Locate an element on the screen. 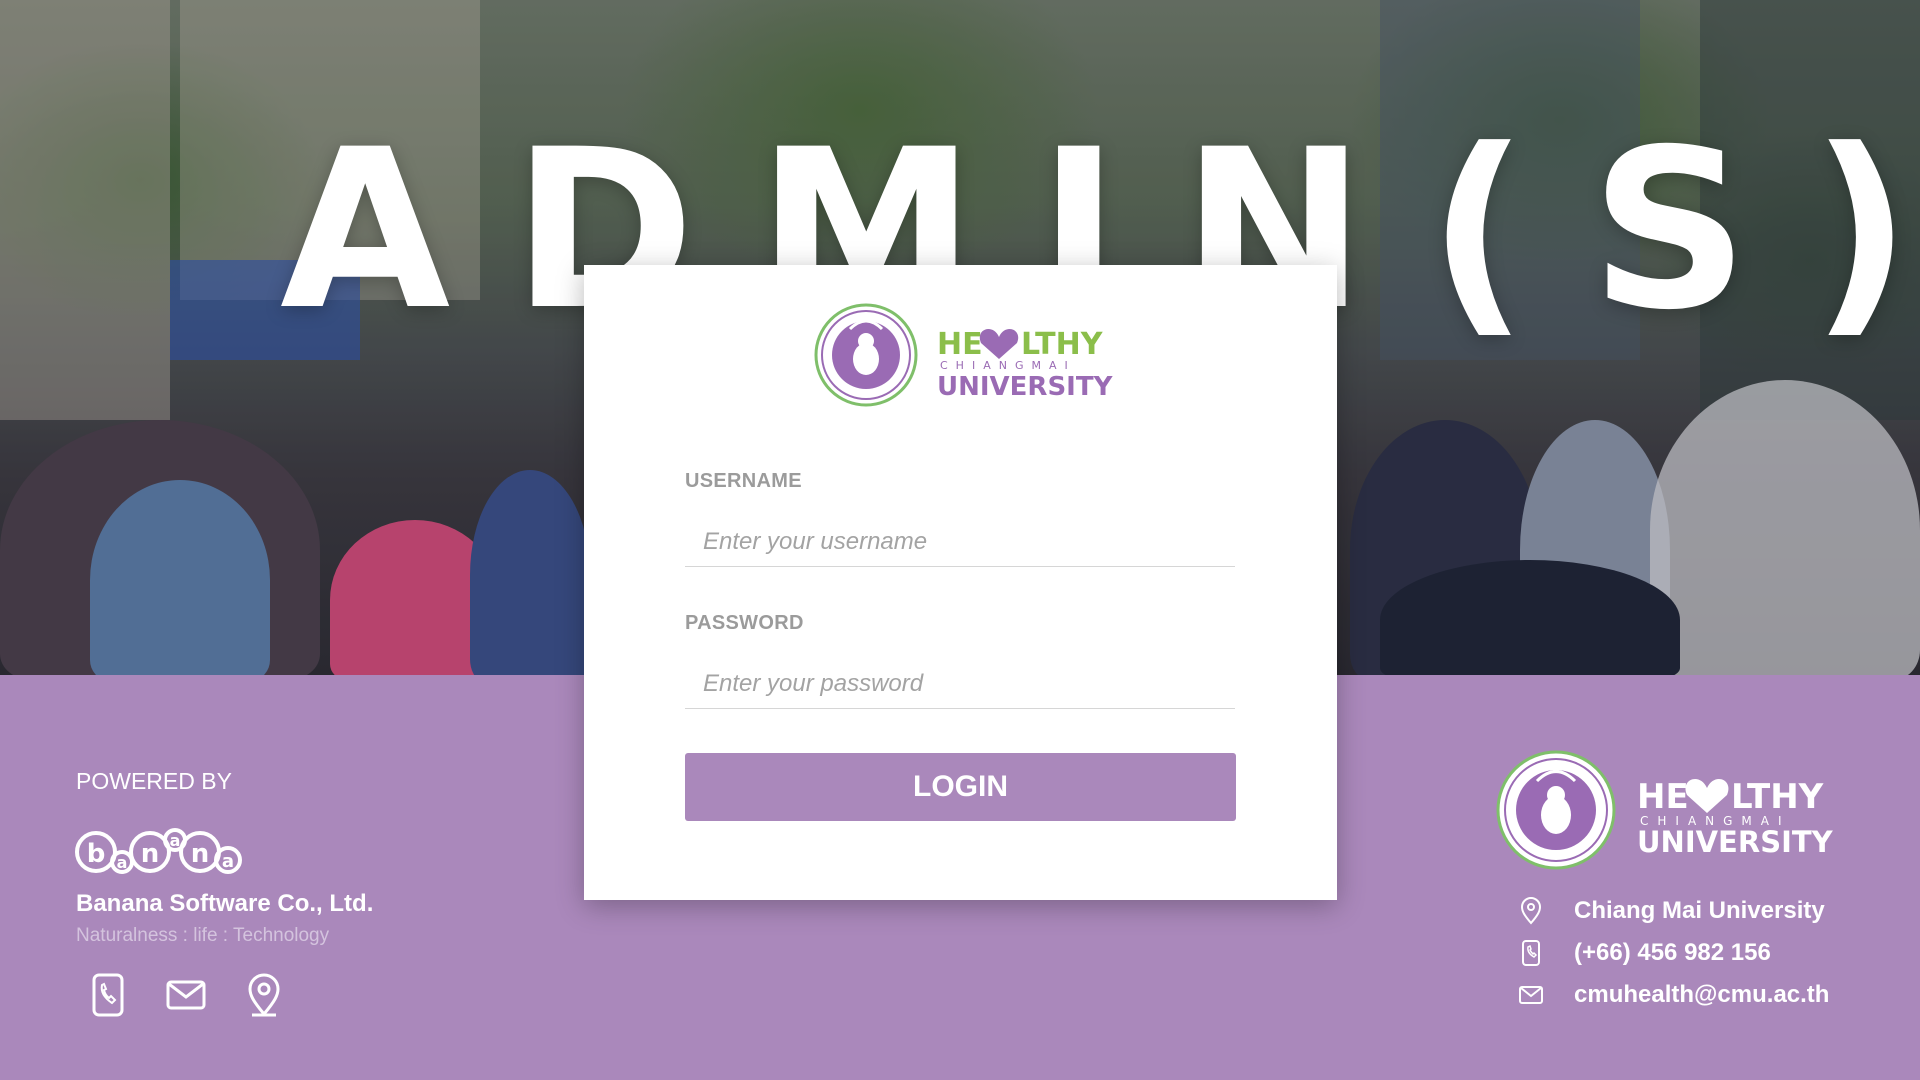 This screenshot has height=1080, width=1920. banana-logo: b a n a n a is located at coordinates (164, 852).